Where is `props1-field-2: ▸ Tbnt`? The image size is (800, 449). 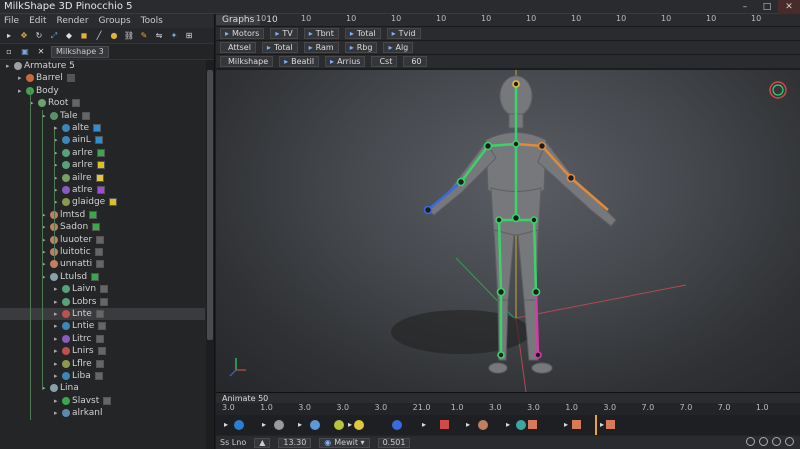
props1-field-2: ▸ Tbnt is located at coordinates (321, 33).